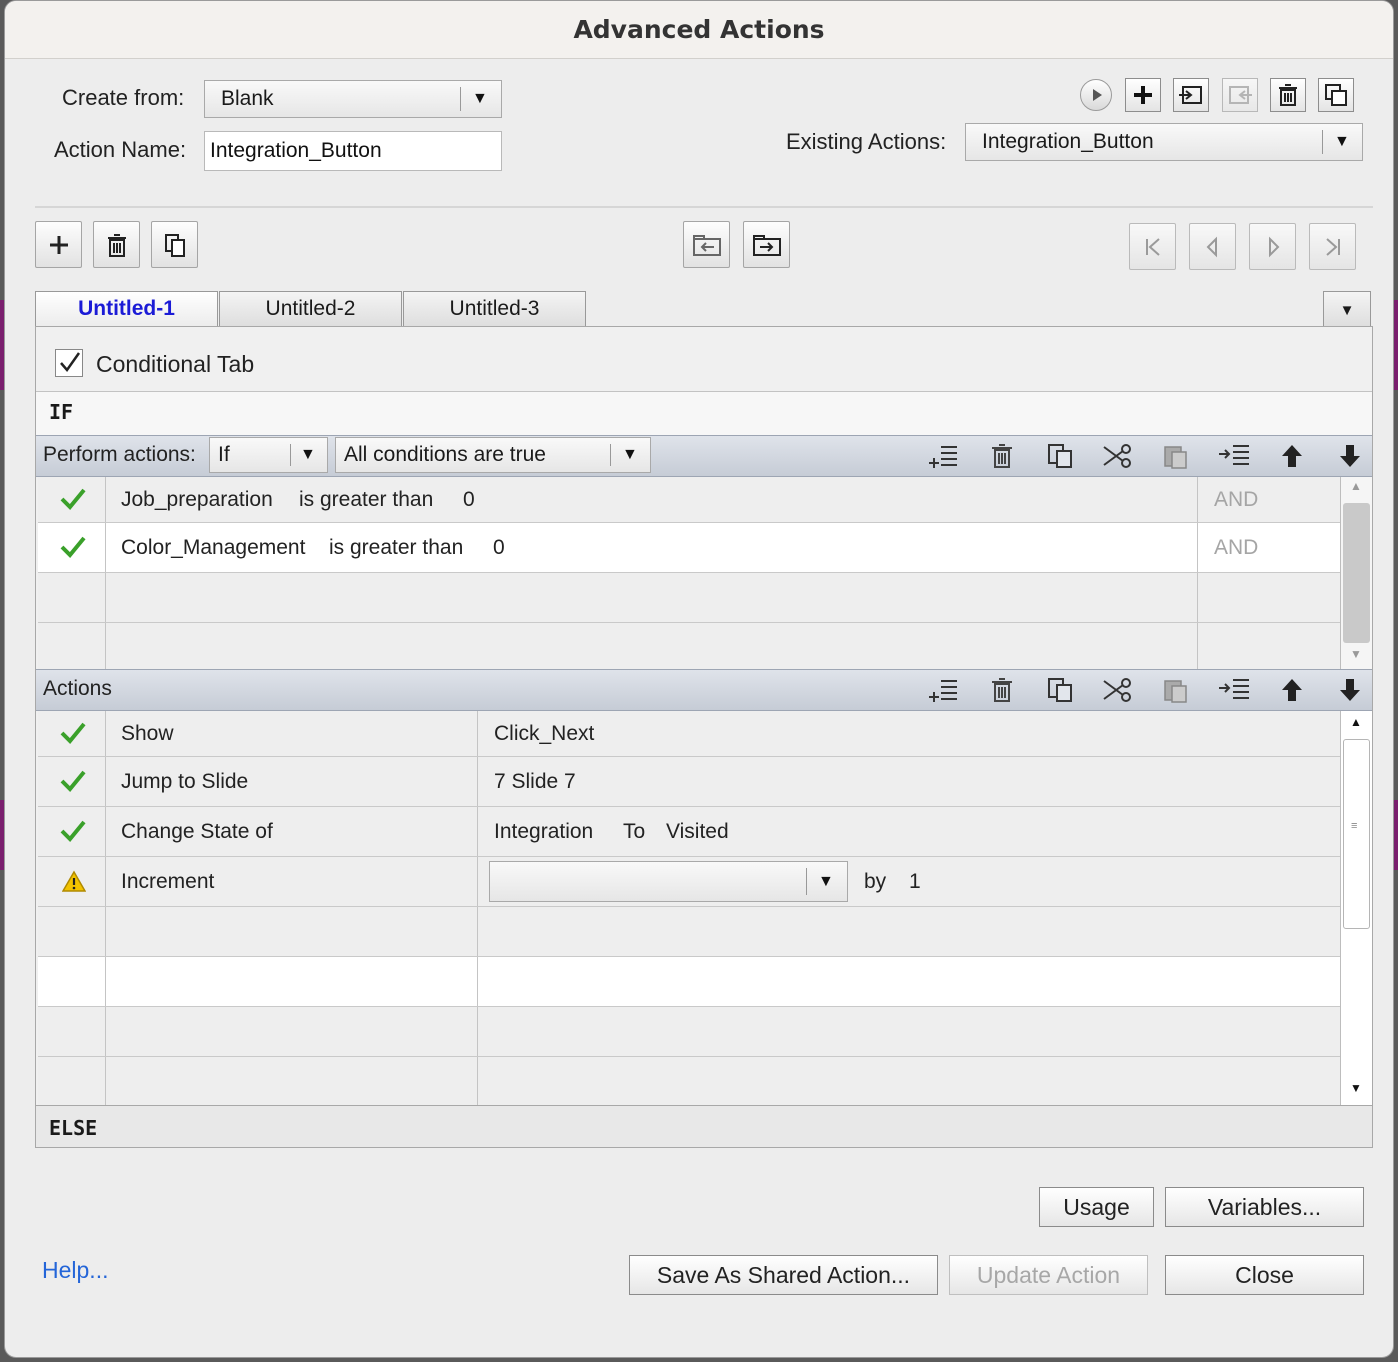  Describe the element at coordinates (292, 881) in the screenshot. I see `action-name-cell: Increment` at that location.